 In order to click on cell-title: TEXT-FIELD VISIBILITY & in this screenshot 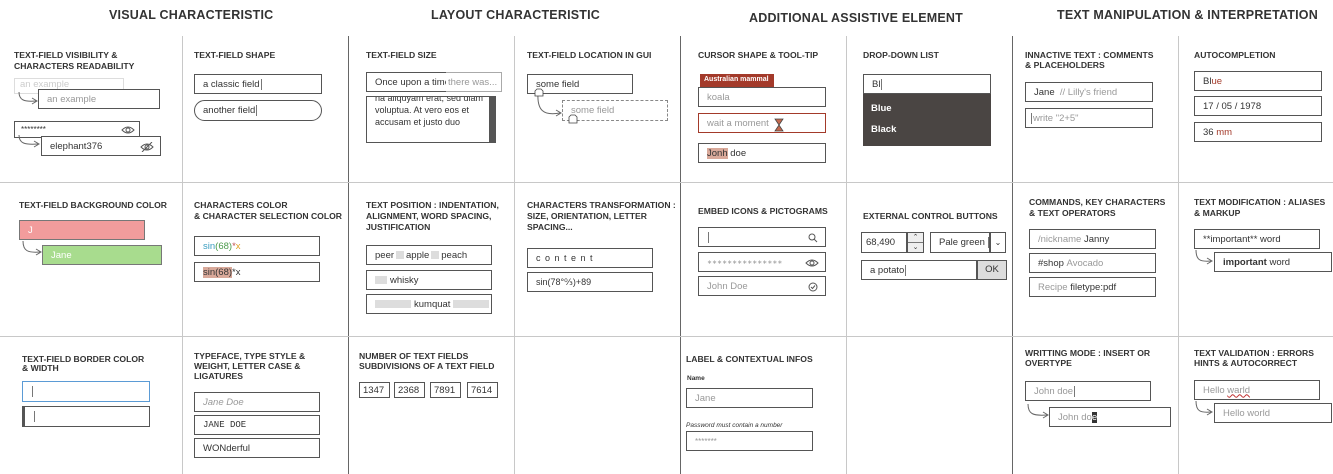, I will do `click(66, 55)`.